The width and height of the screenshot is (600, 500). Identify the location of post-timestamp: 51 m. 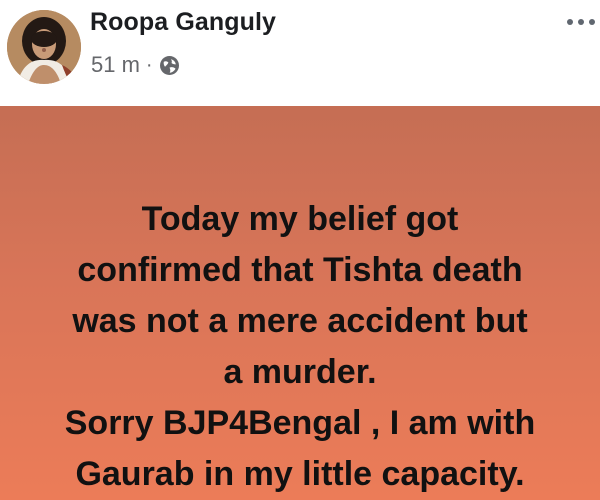
(115, 65).